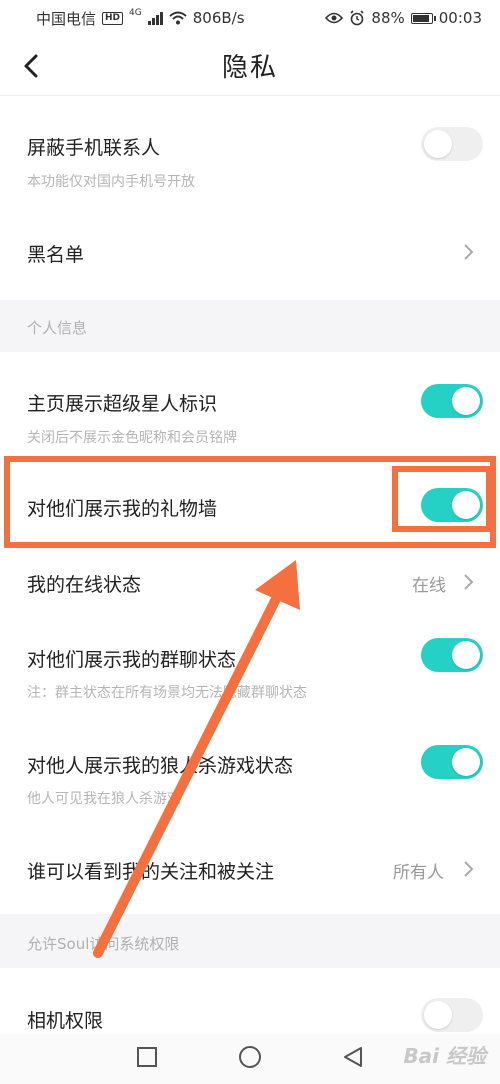  I want to click on setting-gift-wall: 对他们展示我的礼物墙, so click(250, 504).